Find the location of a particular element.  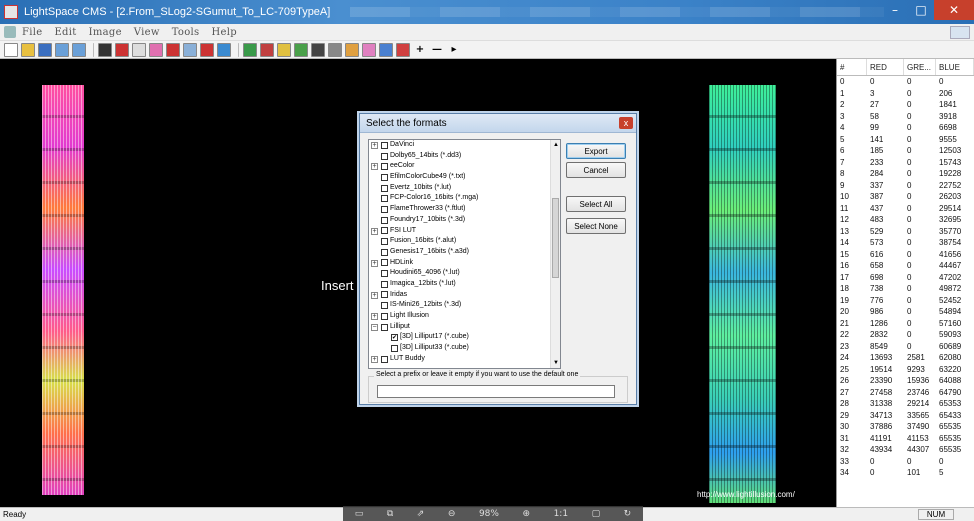

table-row: 22 2832 0 59093 is located at coordinates (905, 335).